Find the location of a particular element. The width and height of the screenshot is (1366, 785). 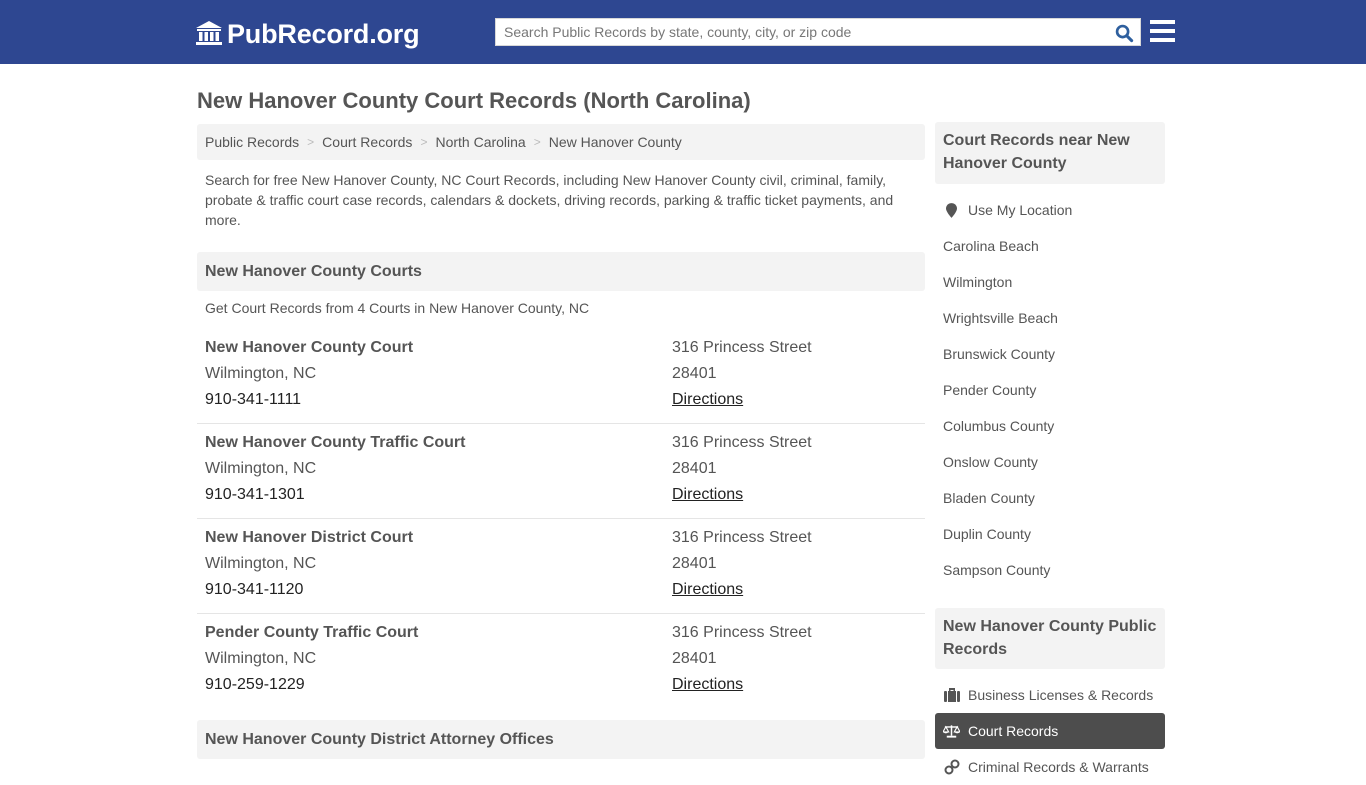

court-name-link: New Hanover County Court is located at coordinates (309, 348).